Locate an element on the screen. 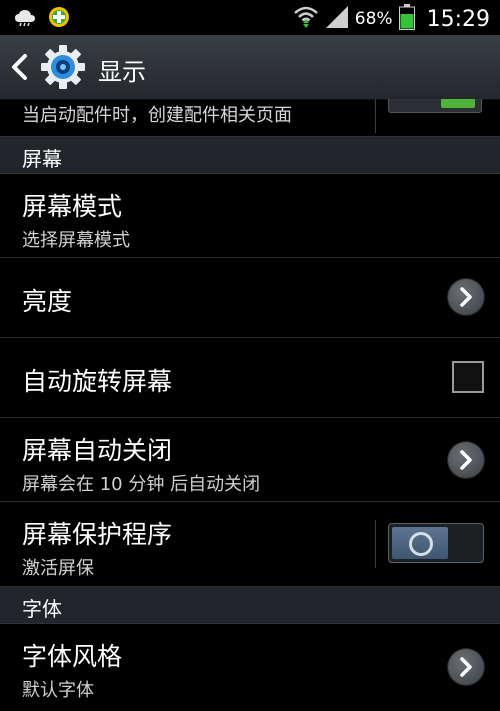 This screenshot has width=500, height=711. row-title: 自动旋转屏幕 is located at coordinates (97, 381).